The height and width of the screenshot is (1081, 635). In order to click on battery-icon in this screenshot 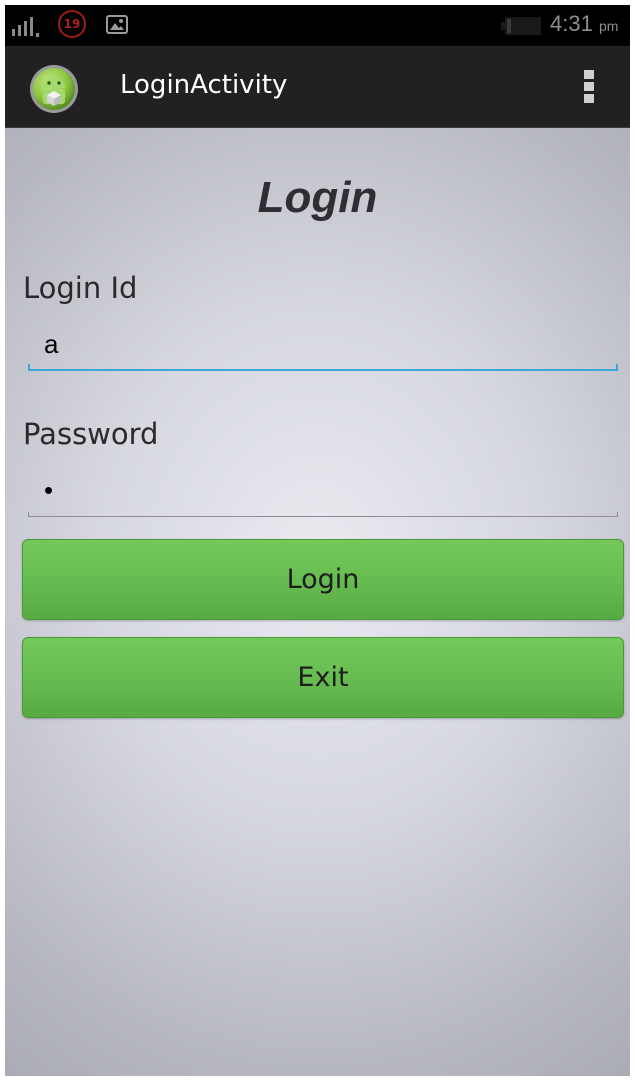, I will do `click(521, 26)`.